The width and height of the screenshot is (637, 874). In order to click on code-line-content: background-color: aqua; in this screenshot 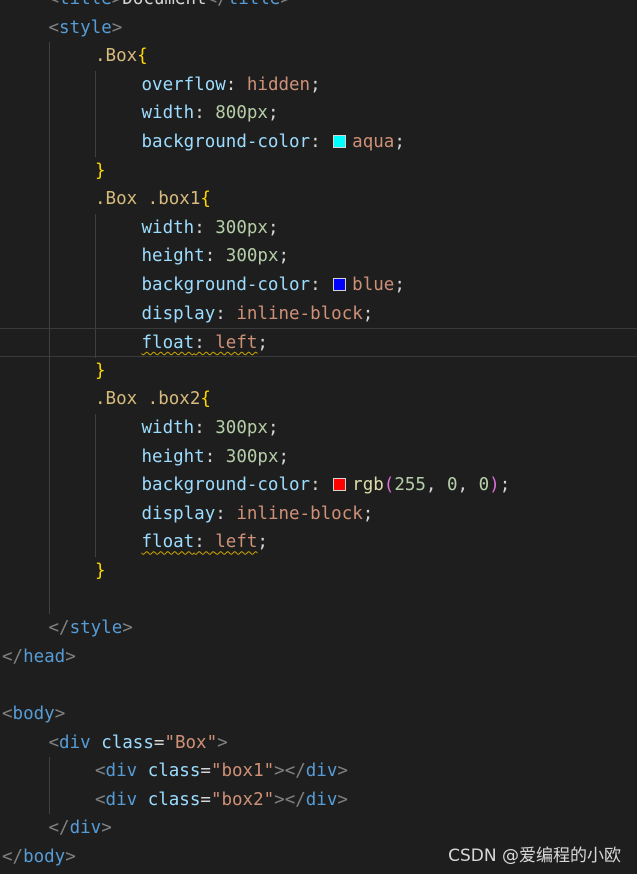, I will do `click(273, 142)`.